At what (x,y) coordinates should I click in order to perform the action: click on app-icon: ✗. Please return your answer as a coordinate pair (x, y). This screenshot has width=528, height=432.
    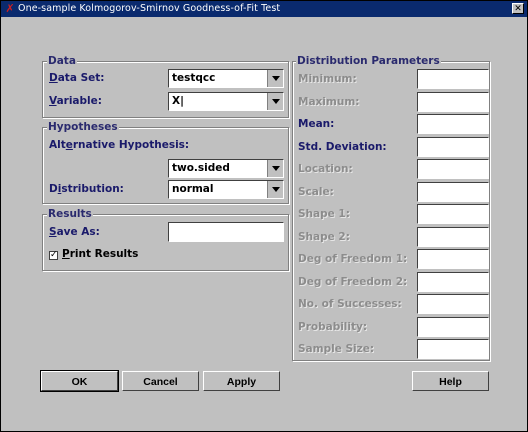
    Looking at the image, I should click on (10, 8).